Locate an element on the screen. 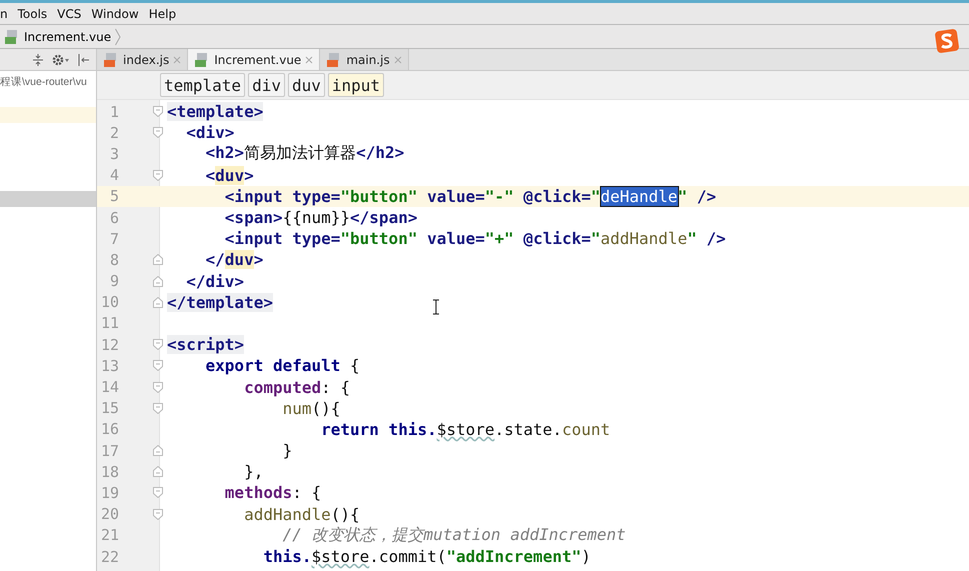 The width and height of the screenshot is (969, 571). code-line: methods: { is located at coordinates (273, 492).